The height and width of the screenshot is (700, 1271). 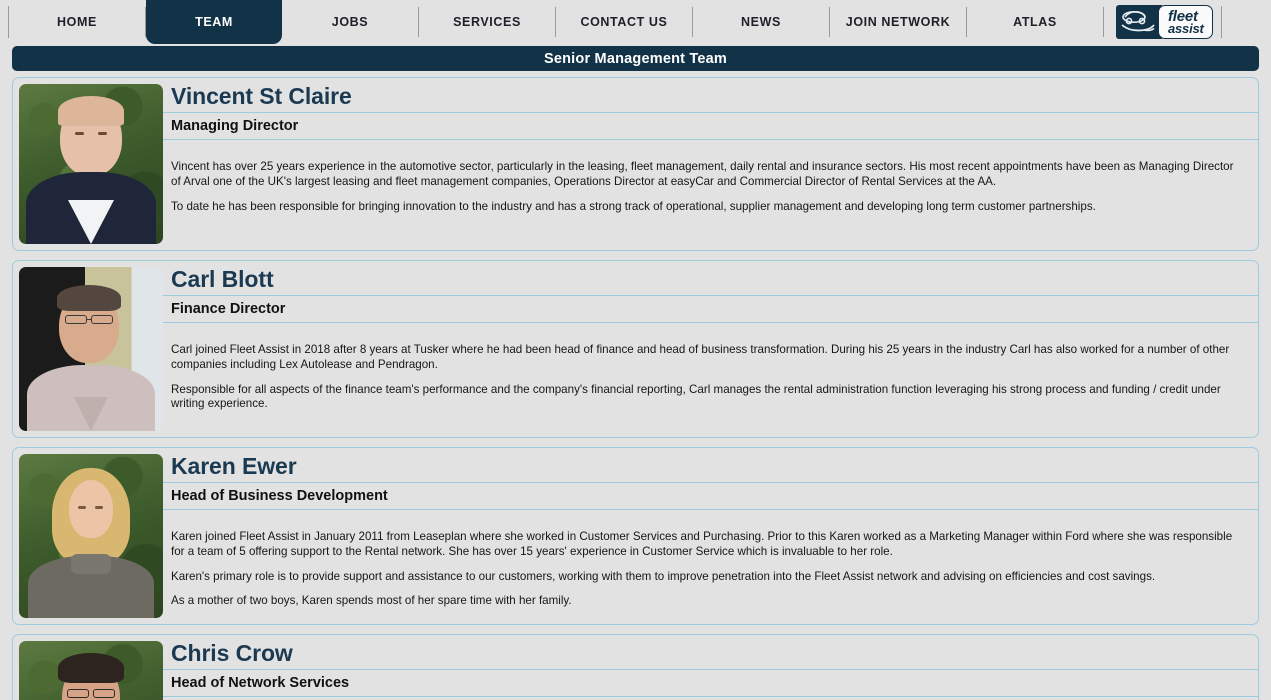 I want to click on profile-role: Managing Director, so click(x=710, y=126).